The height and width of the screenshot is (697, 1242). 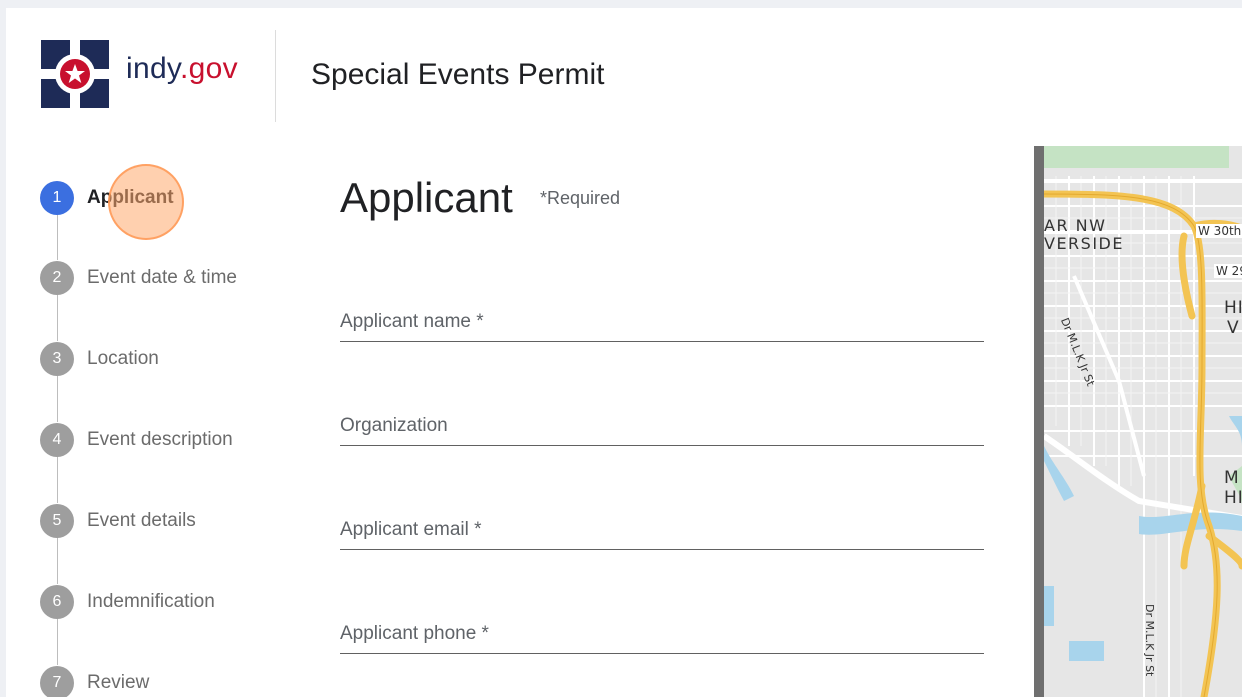 I want to click on map-label-area: AR NW, so click(x=1075, y=225).